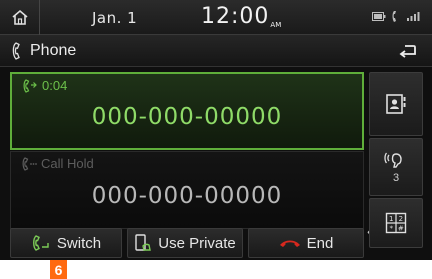 This screenshot has height=279, width=432. I want to click on back-arrow-icon, so click(407, 51).